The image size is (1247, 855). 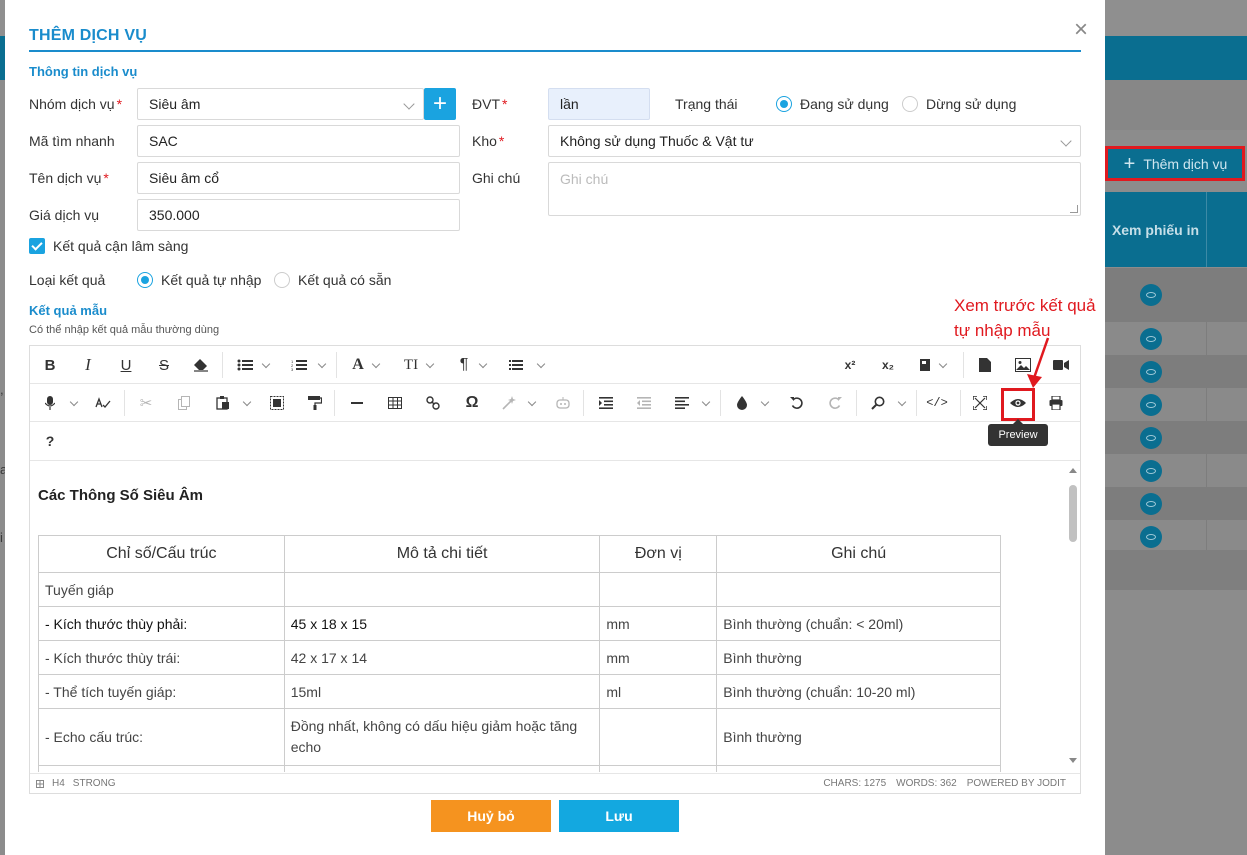 What do you see at coordinates (315, 403) in the screenshot?
I see `format-painter-button` at bounding box center [315, 403].